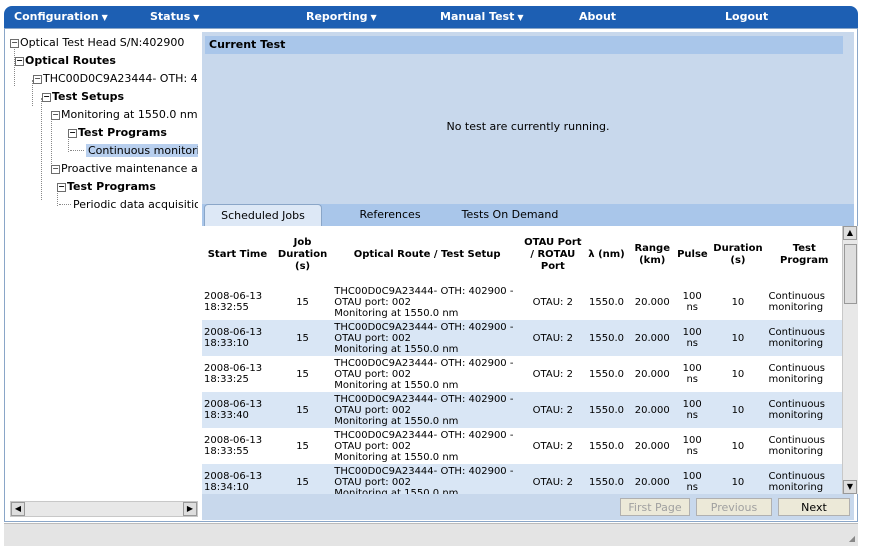 Image resolution: width=879 pixels, height=549 pixels. I want to click on column-header: Job Duration (s), so click(302, 255).